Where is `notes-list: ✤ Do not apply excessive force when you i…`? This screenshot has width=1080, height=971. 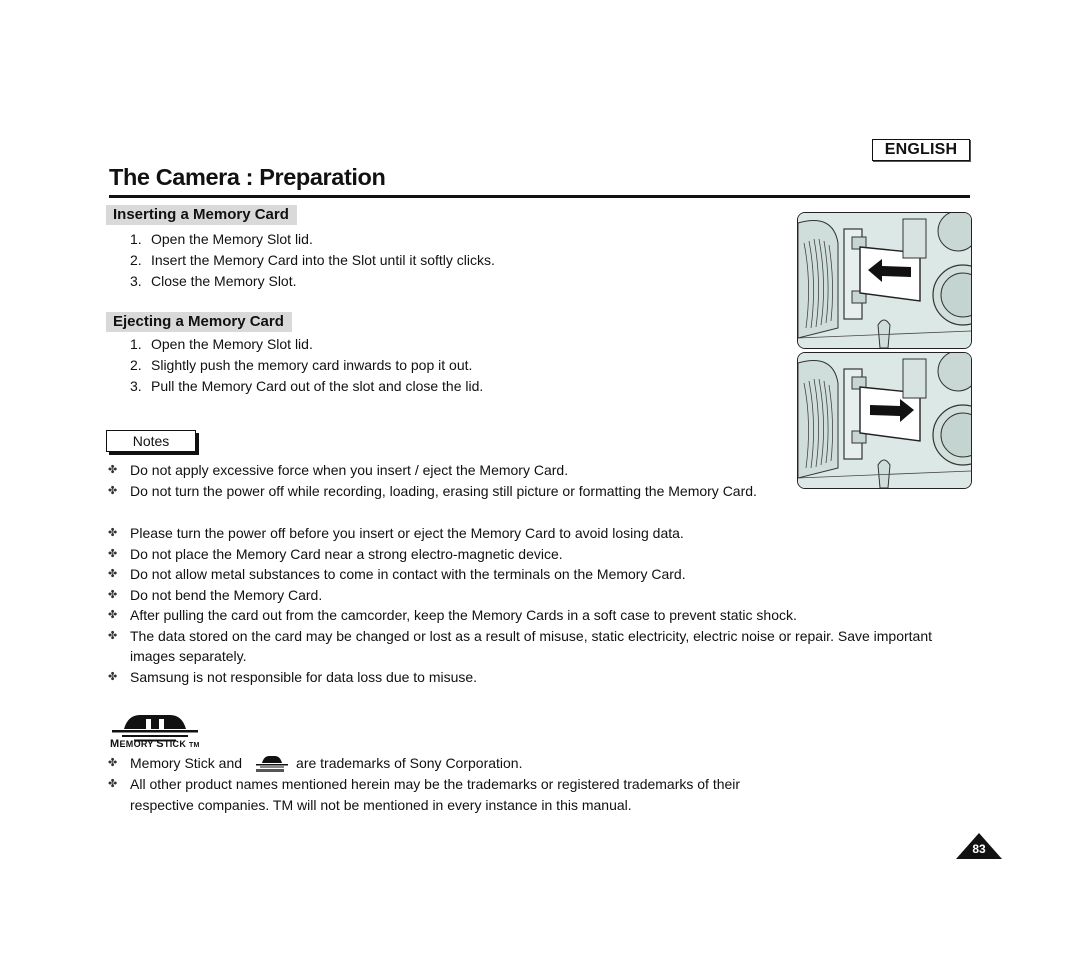
notes-list: ✤ Do not apply excessive force when you i… is located at coordinates (443, 480).